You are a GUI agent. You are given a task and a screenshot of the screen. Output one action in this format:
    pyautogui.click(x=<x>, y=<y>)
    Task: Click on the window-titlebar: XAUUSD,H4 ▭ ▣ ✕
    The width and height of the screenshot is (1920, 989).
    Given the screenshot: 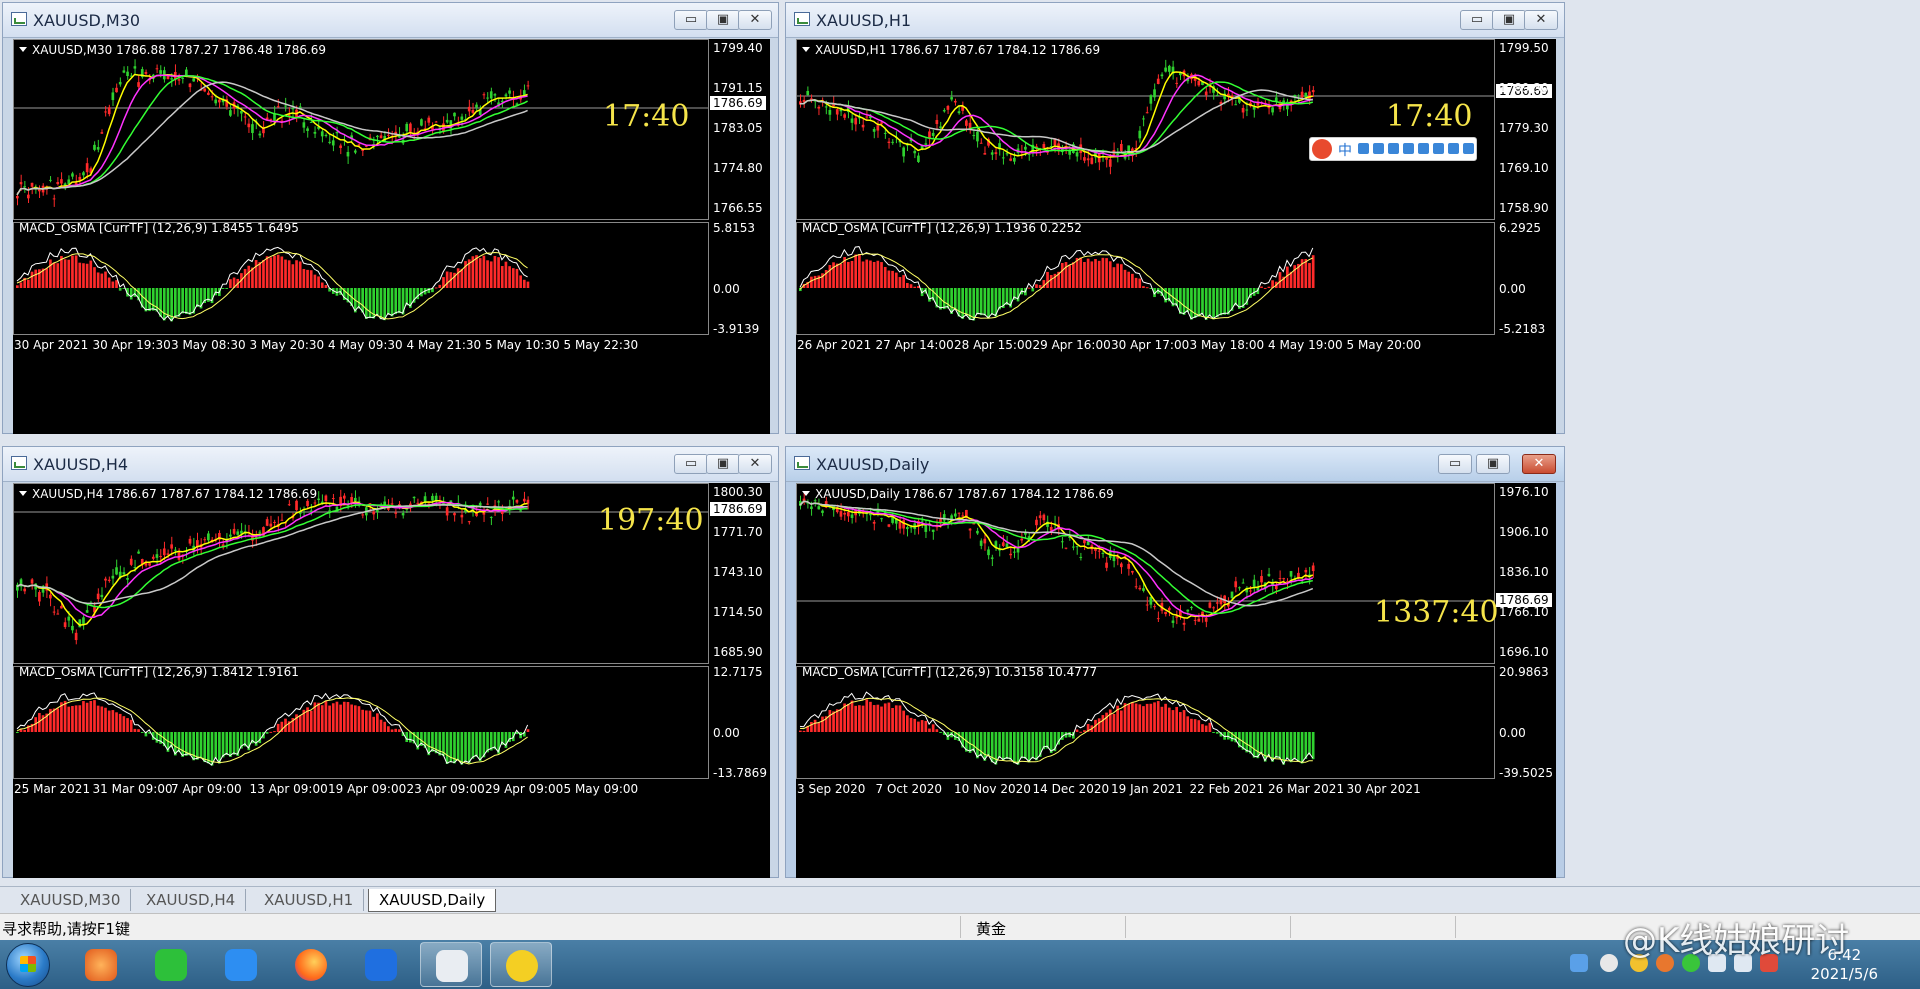 What is the action you would take?
    pyautogui.click(x=390, y=464)
    